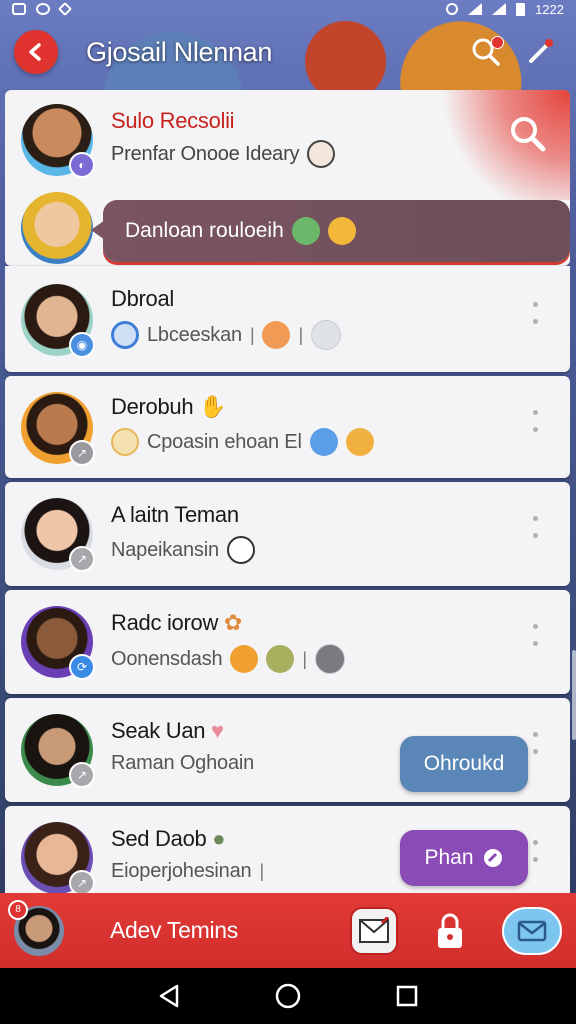  I want to click on sync-icon, so click(43, 9).